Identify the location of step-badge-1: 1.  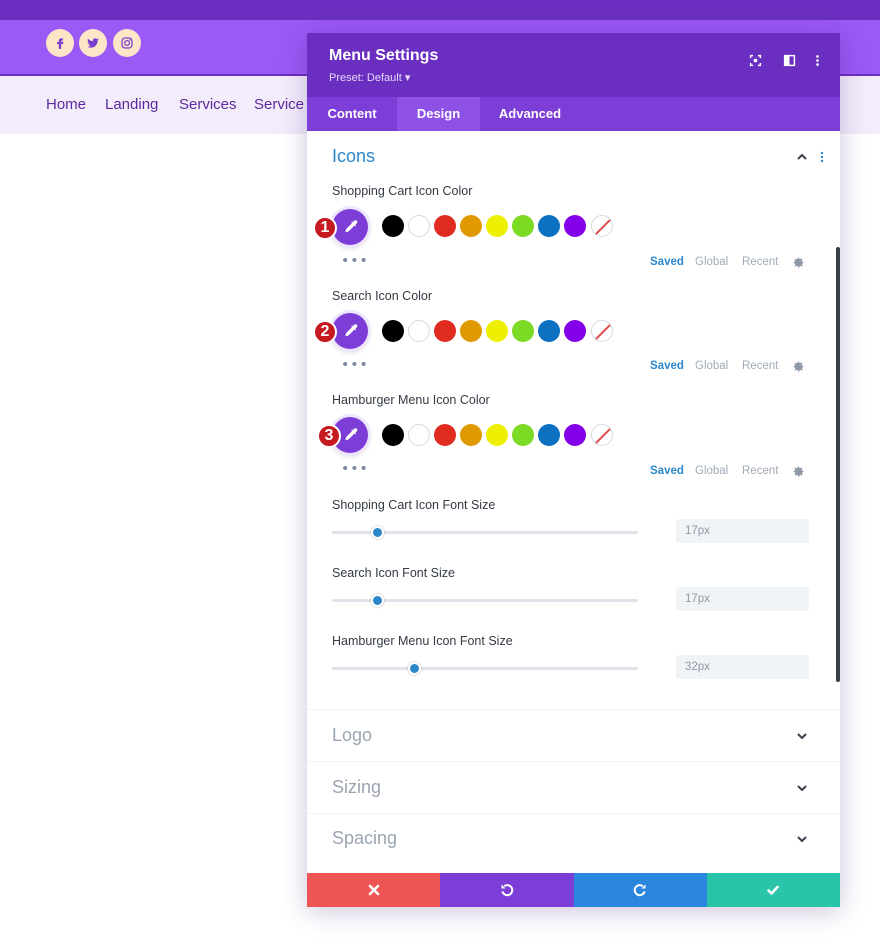
(325, 228).